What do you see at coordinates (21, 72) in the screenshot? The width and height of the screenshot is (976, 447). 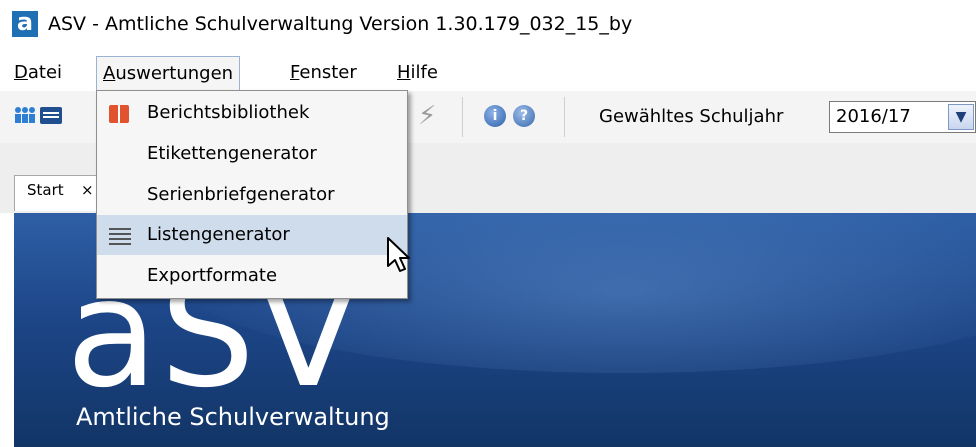 I see `menu-datei-mnemonic: D` at bounding box center [21, 72].